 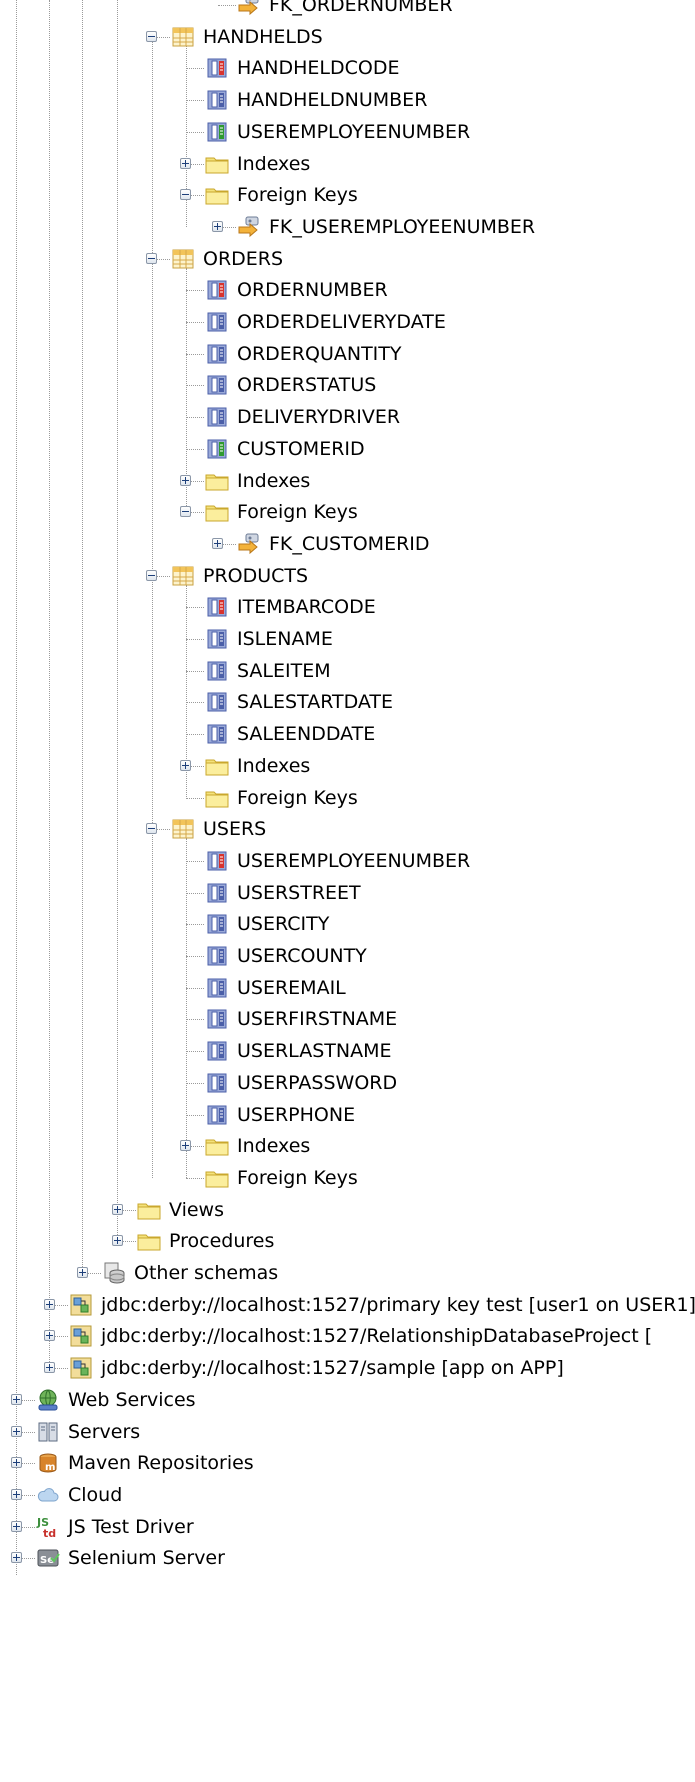 I want to click on tree-node: ORDERS, so click(x=347, y=259).